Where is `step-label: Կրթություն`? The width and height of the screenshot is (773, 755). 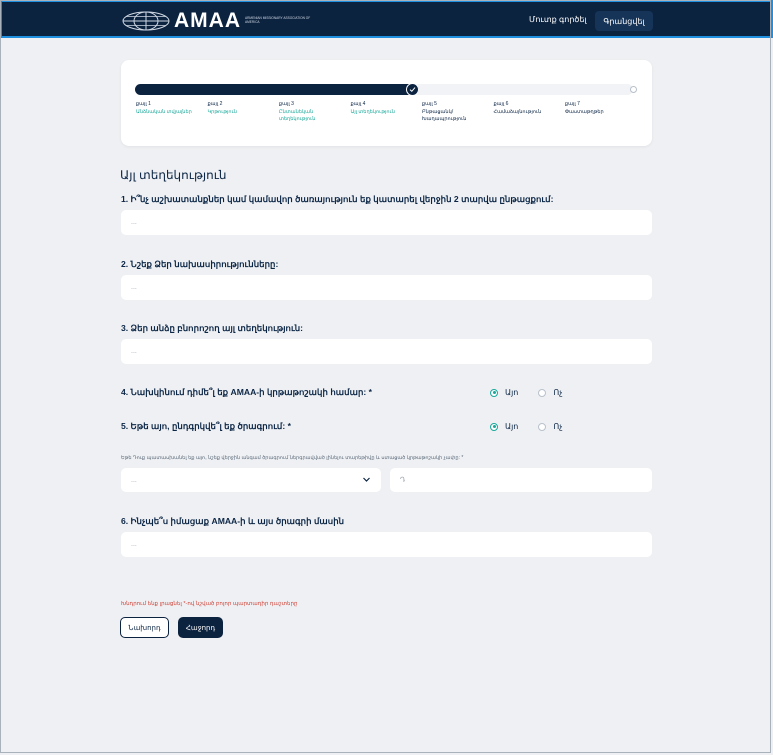 step-label: Կրթություն is located at coordinates (222, 112).